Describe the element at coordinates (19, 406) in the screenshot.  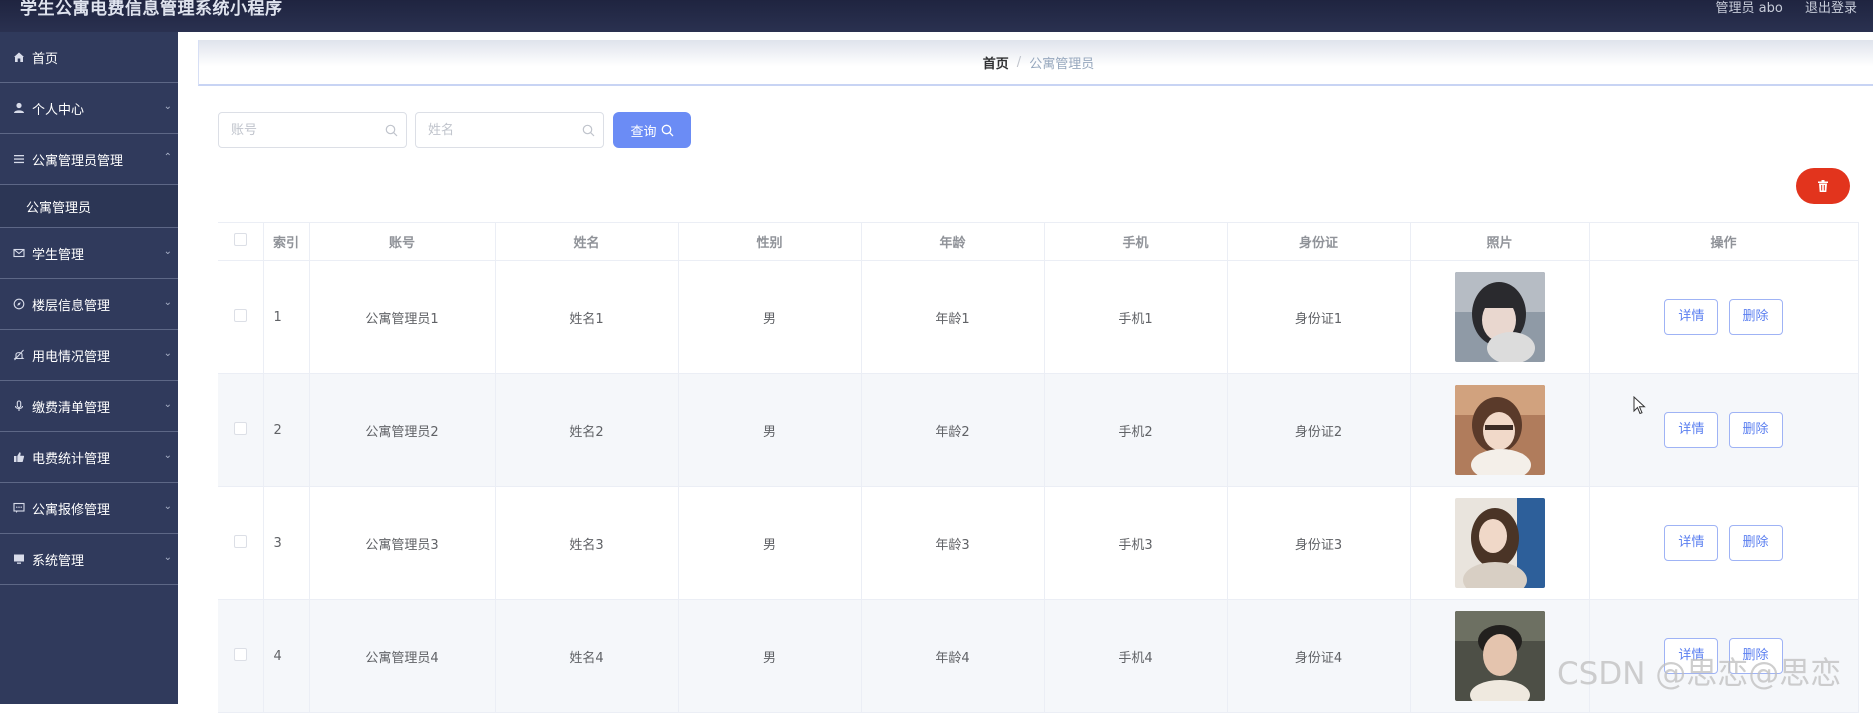
I see `mic-icon` at that location.